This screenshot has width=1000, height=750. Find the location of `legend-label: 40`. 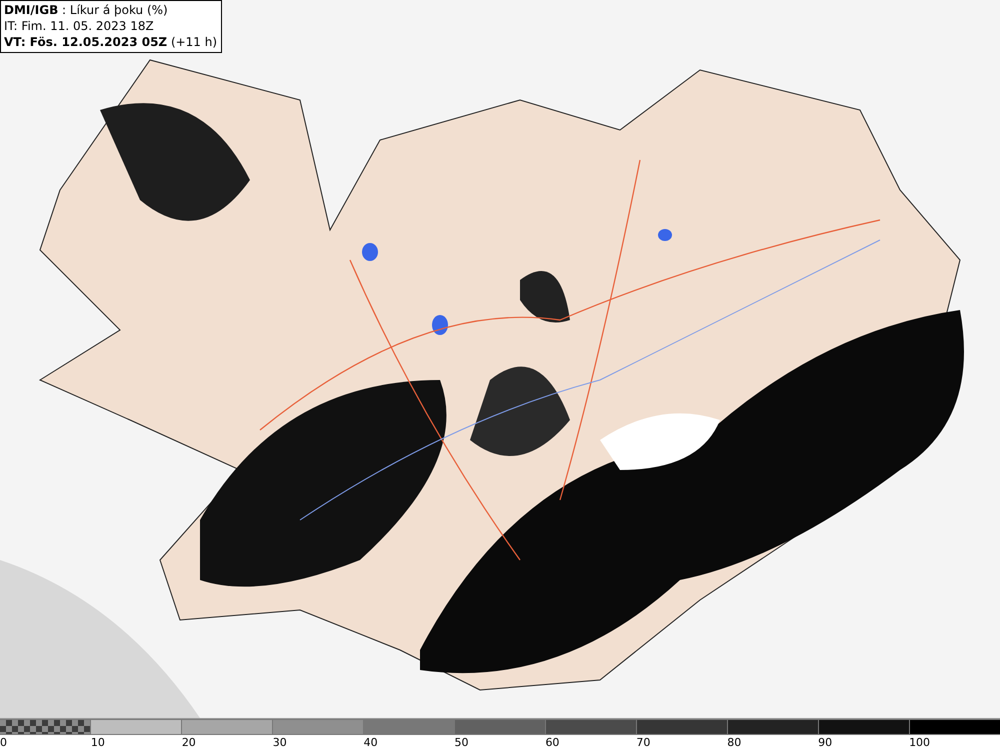

legend-label: 40 is located at coordinates (371, 742).